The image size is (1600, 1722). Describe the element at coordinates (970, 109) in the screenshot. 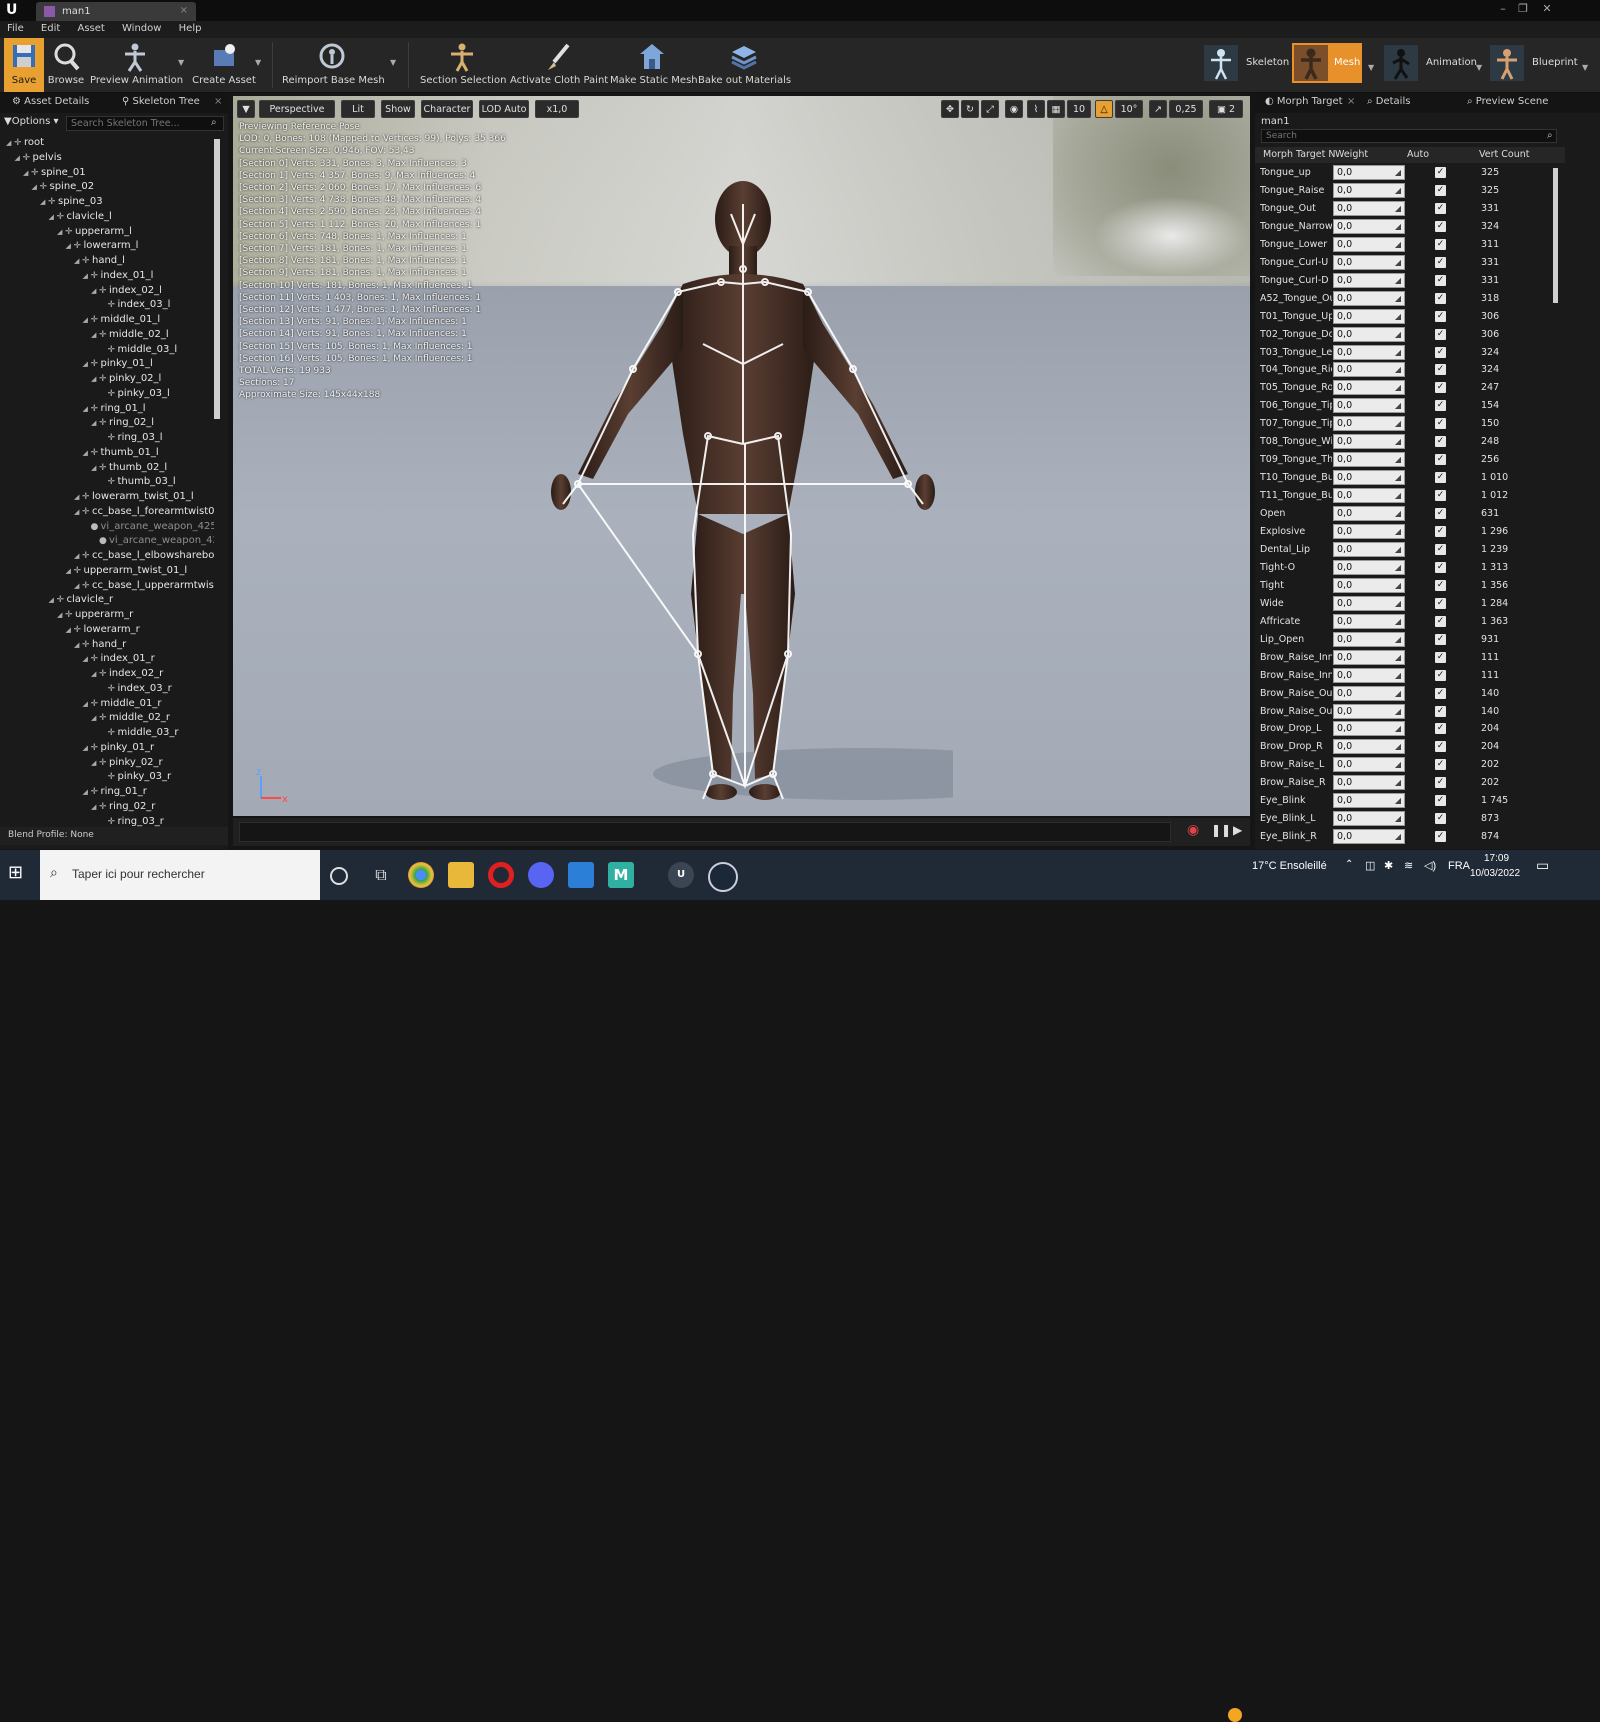

I see `rotate-icon: ↻` at that location.